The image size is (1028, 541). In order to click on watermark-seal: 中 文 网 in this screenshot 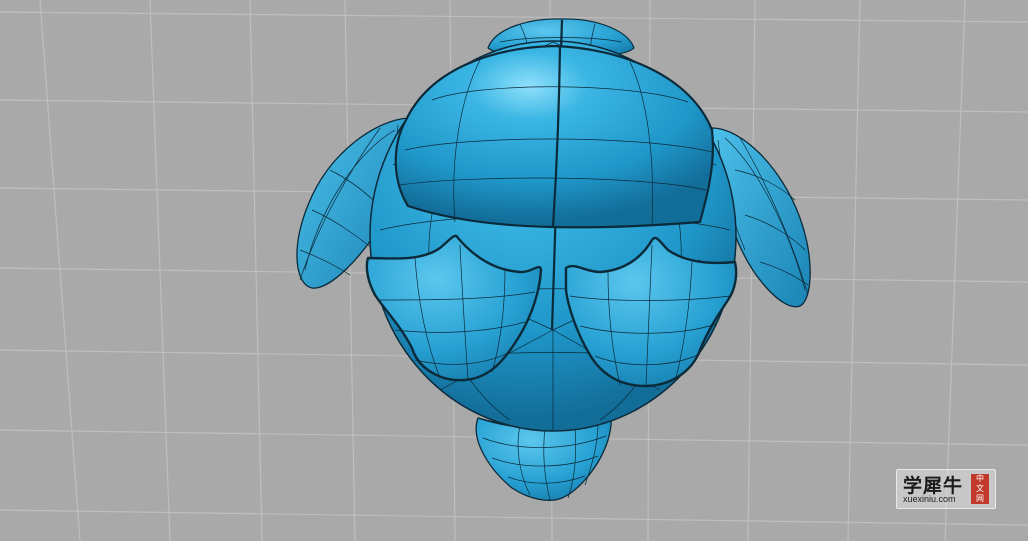, I will do `click(980, 489)`.